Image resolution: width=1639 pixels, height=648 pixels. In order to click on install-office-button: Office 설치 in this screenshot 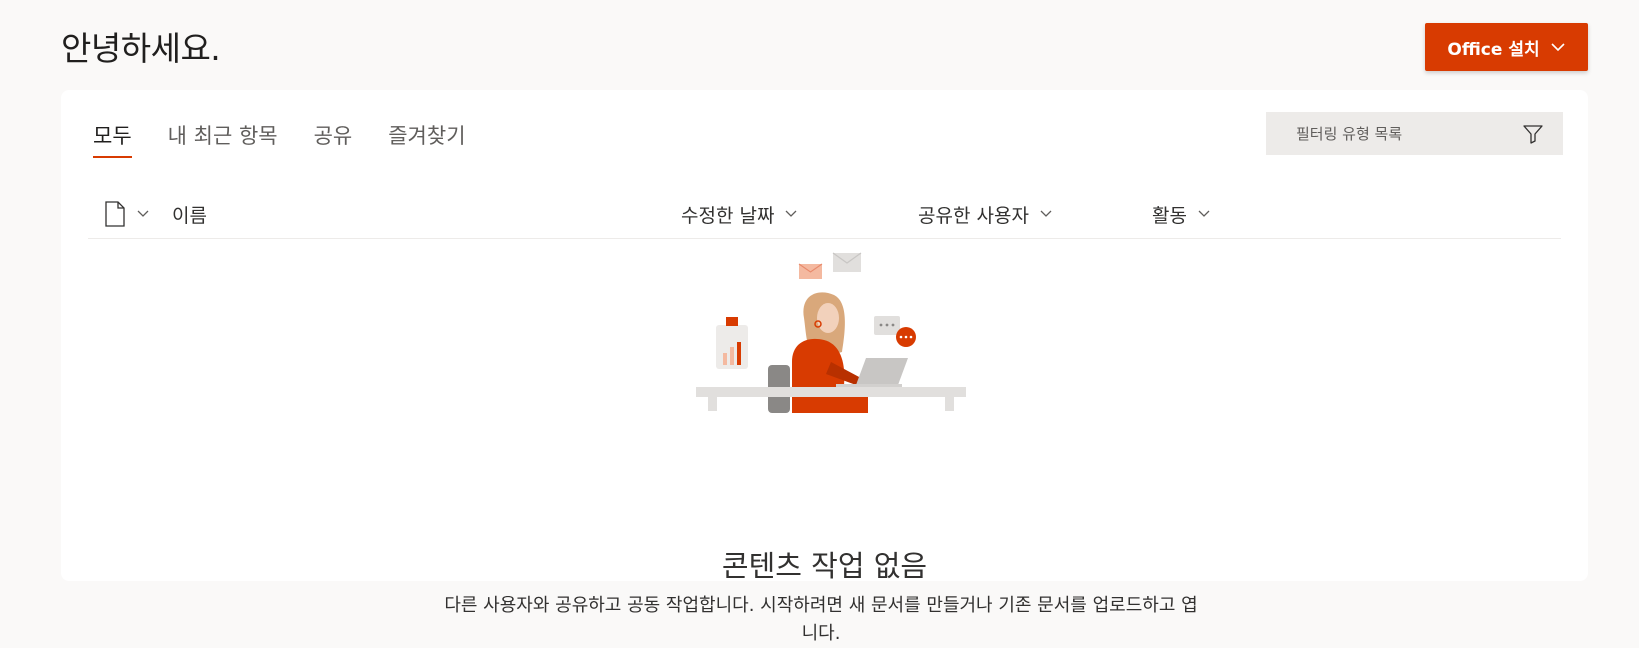, I will do `click(1506, 47)`.